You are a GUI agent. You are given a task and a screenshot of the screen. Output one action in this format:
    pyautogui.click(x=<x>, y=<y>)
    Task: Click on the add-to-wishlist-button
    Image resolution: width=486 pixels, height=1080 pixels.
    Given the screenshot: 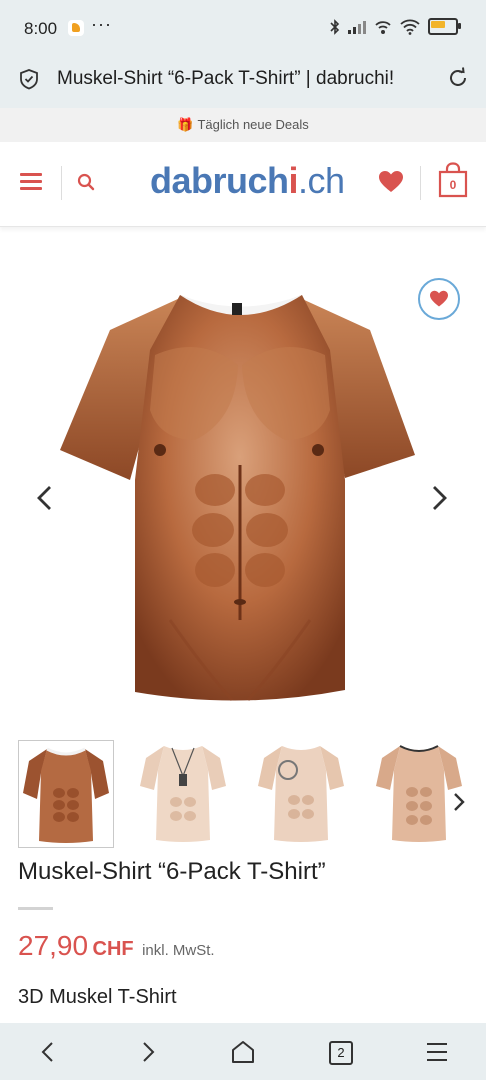 What is the action you would take?
    pyautogui.click(x=439, y=299)
    